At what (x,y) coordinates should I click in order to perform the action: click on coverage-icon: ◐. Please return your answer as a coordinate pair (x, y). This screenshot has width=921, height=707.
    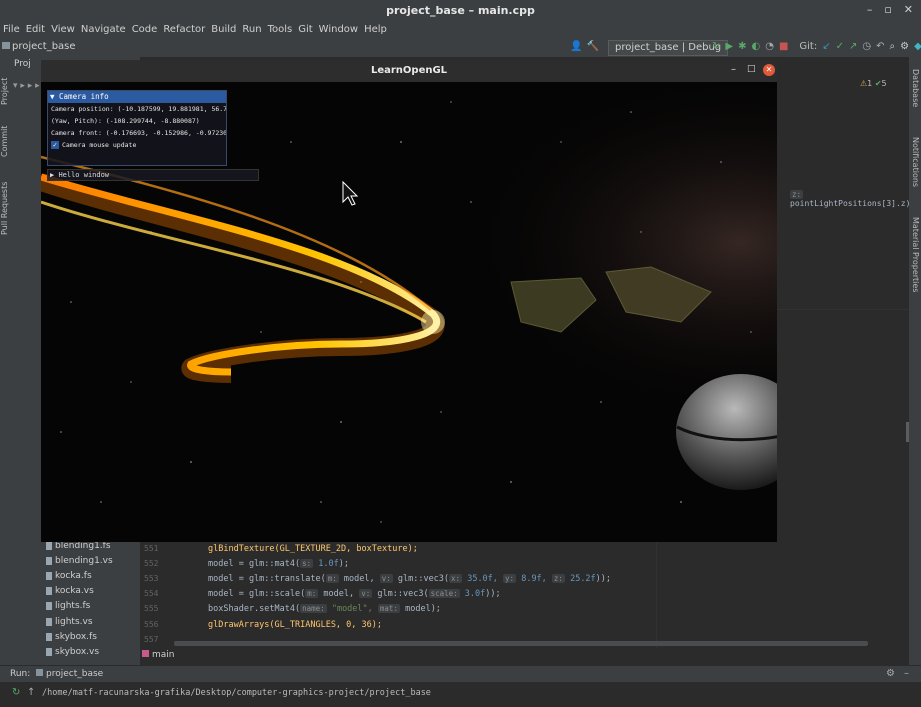
    Looking at the image, I should click on (755, 46).